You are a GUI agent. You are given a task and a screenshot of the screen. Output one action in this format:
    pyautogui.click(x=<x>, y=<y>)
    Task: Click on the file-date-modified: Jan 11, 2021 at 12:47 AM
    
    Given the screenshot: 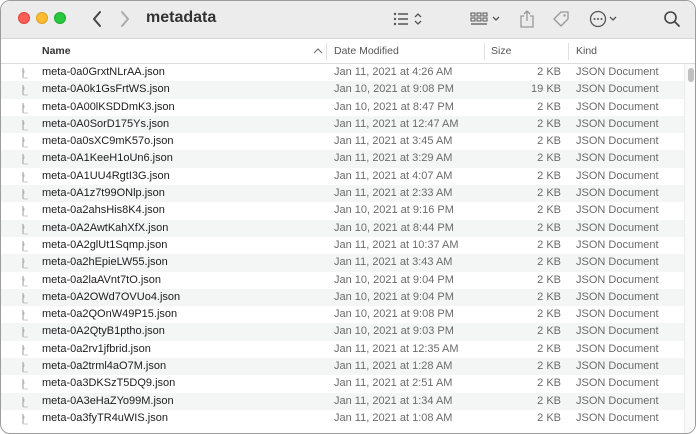 What is the action you would take?
    pyautogui.click(x=396, y=123)
    